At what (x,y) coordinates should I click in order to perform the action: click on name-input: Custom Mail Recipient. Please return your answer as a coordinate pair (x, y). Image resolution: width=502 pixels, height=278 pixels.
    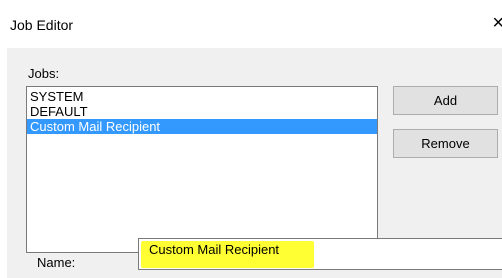
    Looking at the image, I should click on (320, 254).